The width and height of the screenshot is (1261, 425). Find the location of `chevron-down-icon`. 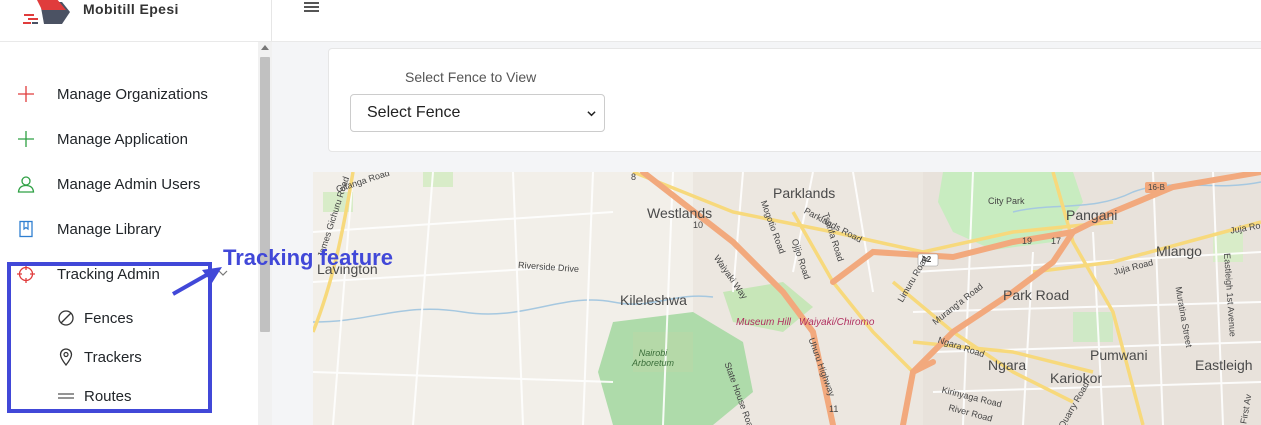

chevron-down-icon is located at coordinates (591, 114).